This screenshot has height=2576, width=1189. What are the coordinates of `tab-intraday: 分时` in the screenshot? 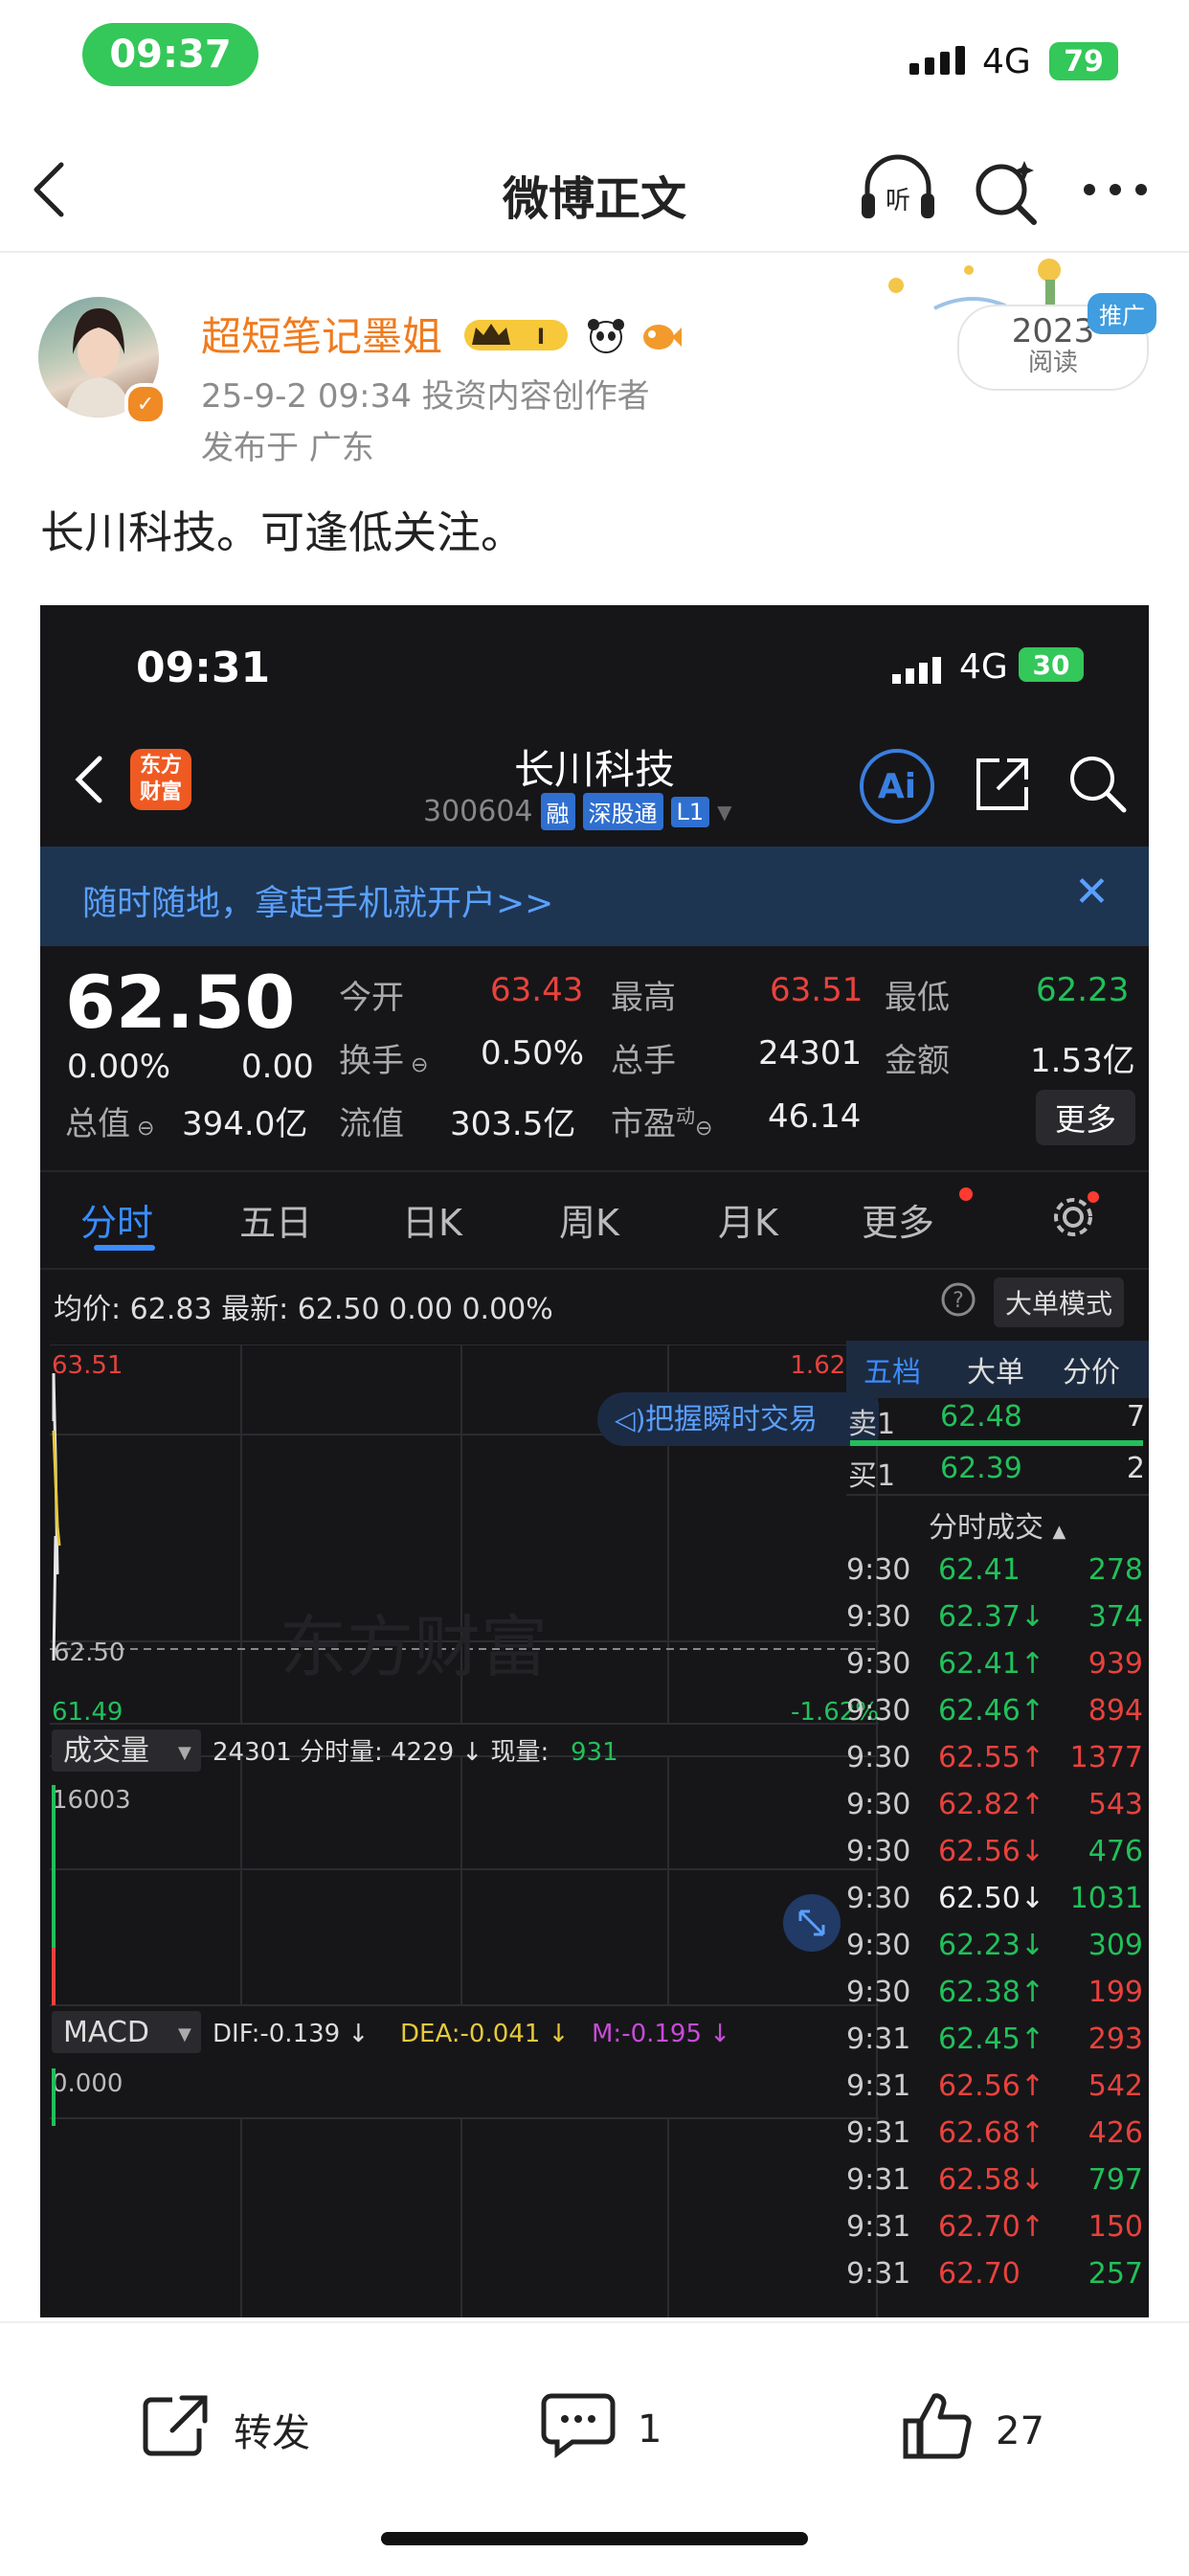 It's located at (116, 1219).